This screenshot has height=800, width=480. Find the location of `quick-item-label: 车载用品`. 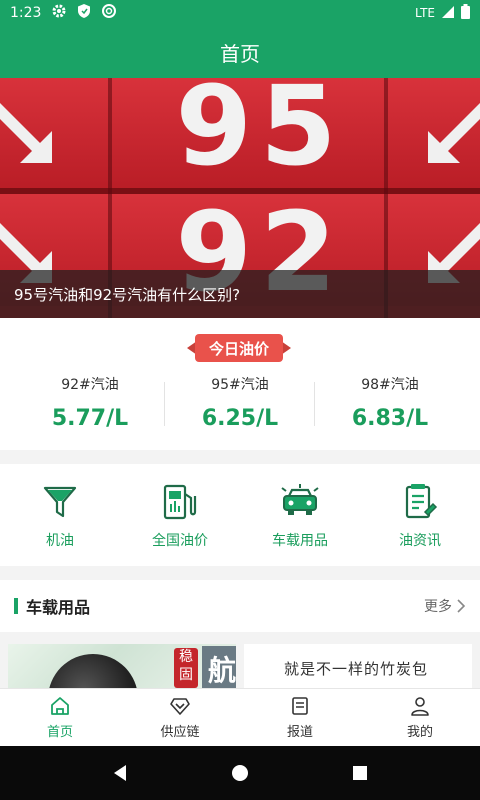

quick-item-label: 车载用品 is located at coordinates (300, 541).